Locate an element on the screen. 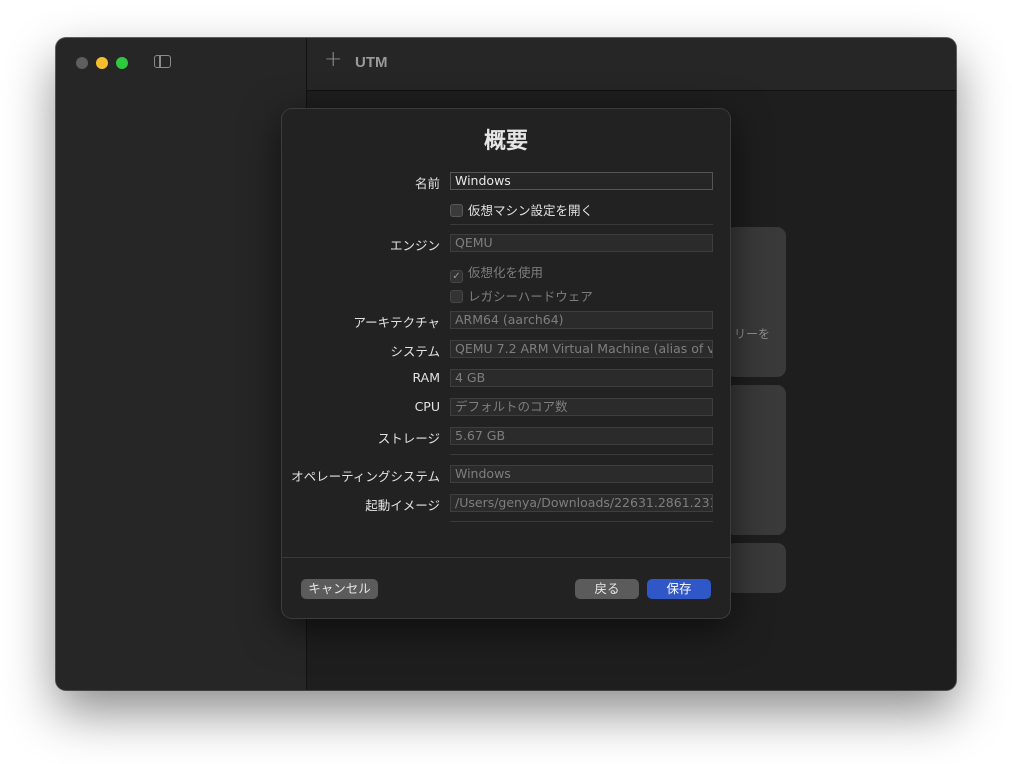  name-label: 名前 is located at coordinates (427, 183).